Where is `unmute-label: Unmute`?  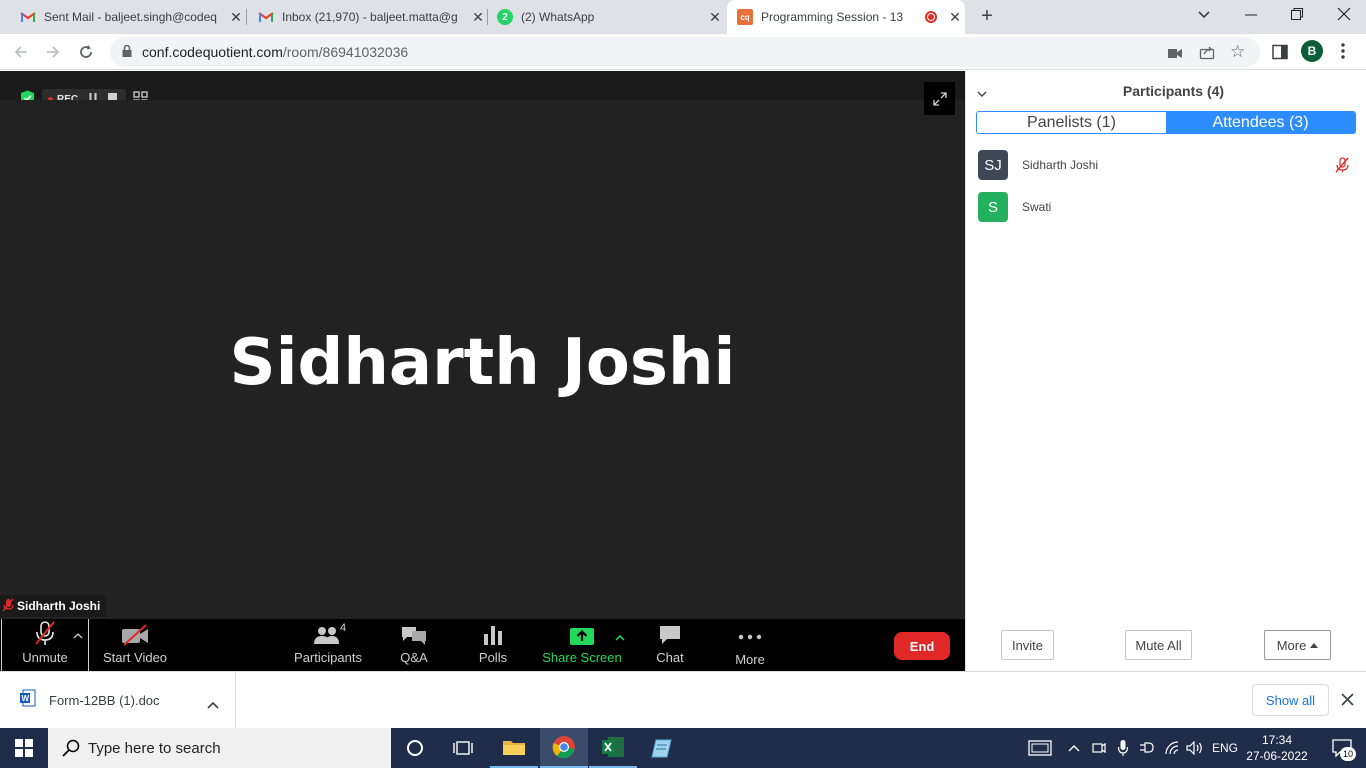 unmute-label: Unmute is located at coordinates (45, 657).